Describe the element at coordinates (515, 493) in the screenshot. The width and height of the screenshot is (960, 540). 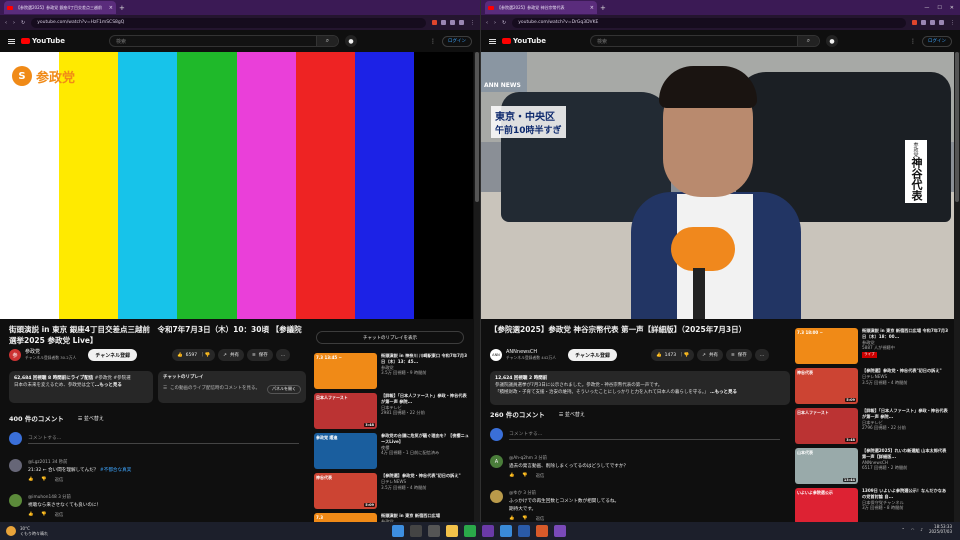
I see `comment-user: @ゆか` at that location.